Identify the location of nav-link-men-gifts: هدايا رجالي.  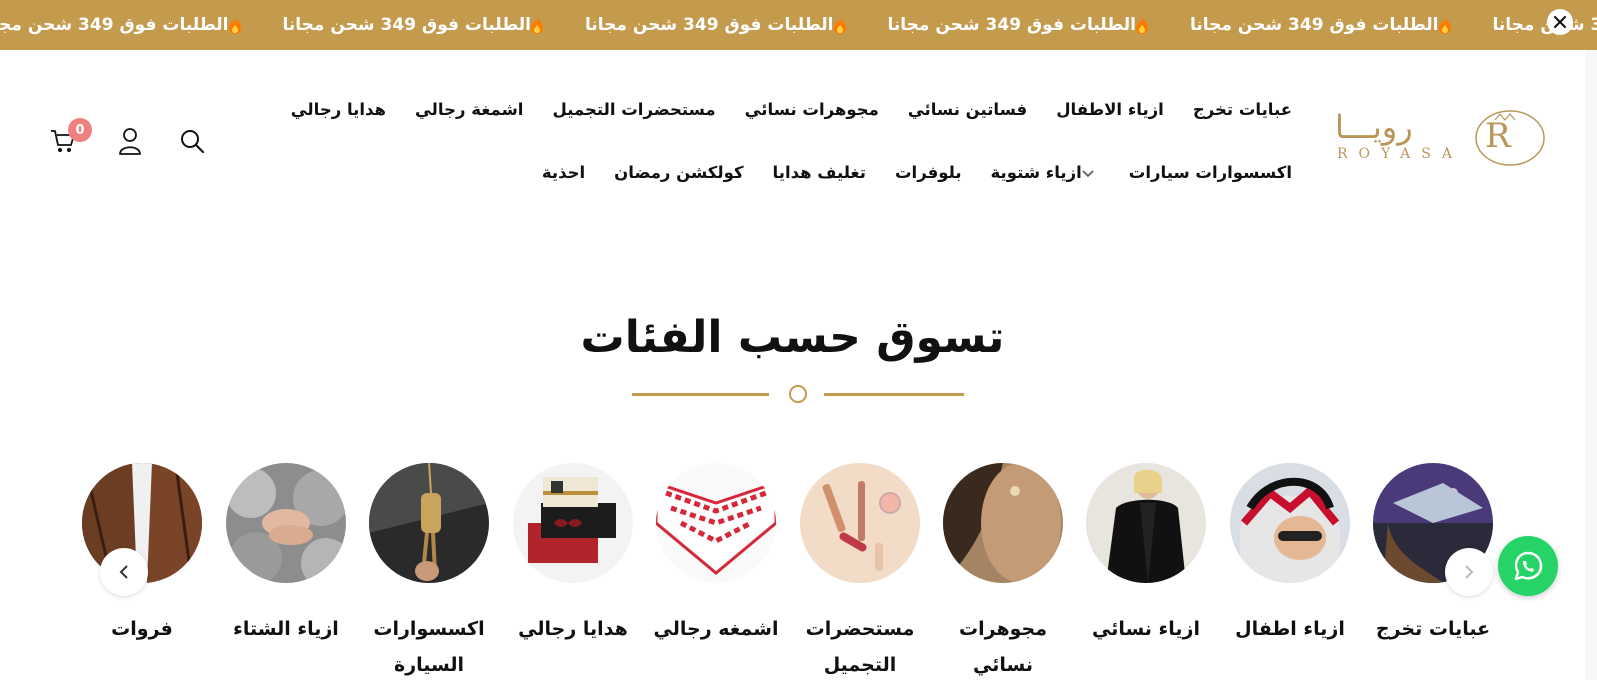
(338, 109).